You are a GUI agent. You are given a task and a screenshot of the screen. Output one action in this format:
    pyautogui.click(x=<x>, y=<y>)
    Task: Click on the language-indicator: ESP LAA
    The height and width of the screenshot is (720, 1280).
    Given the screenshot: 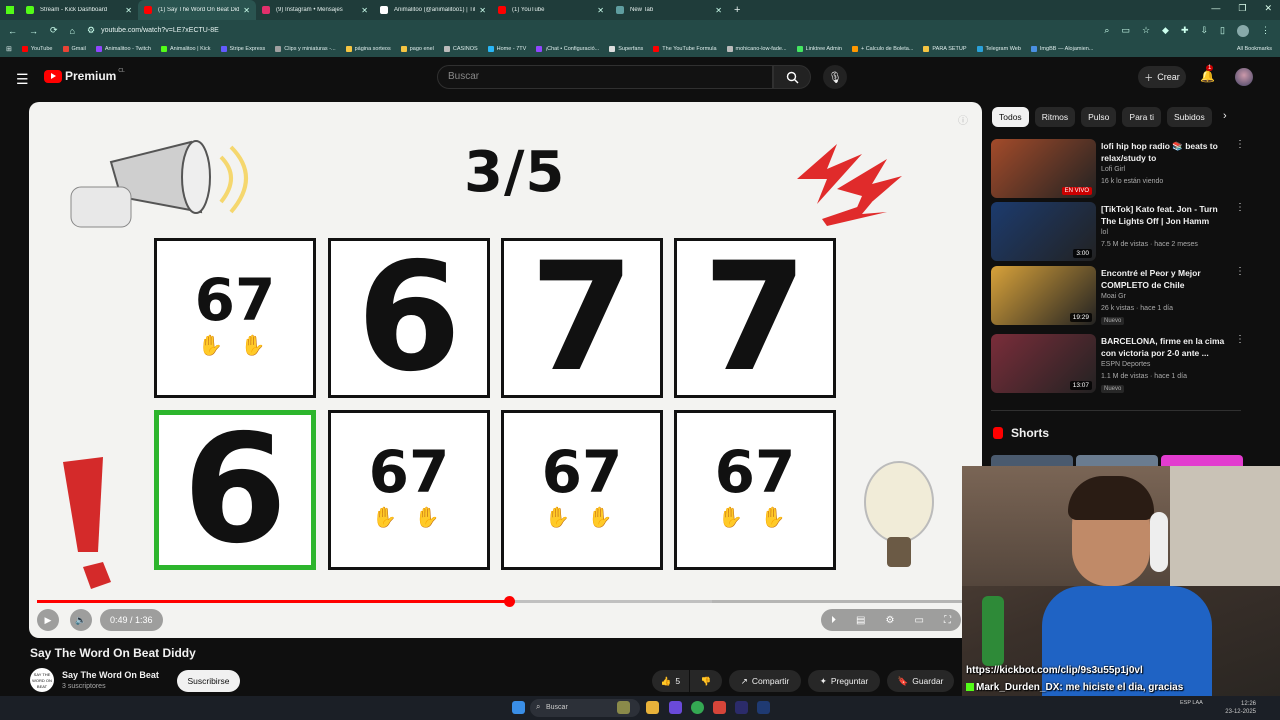 What is the action you would take?
    pyautogui.click(x=1191, y=703)
    